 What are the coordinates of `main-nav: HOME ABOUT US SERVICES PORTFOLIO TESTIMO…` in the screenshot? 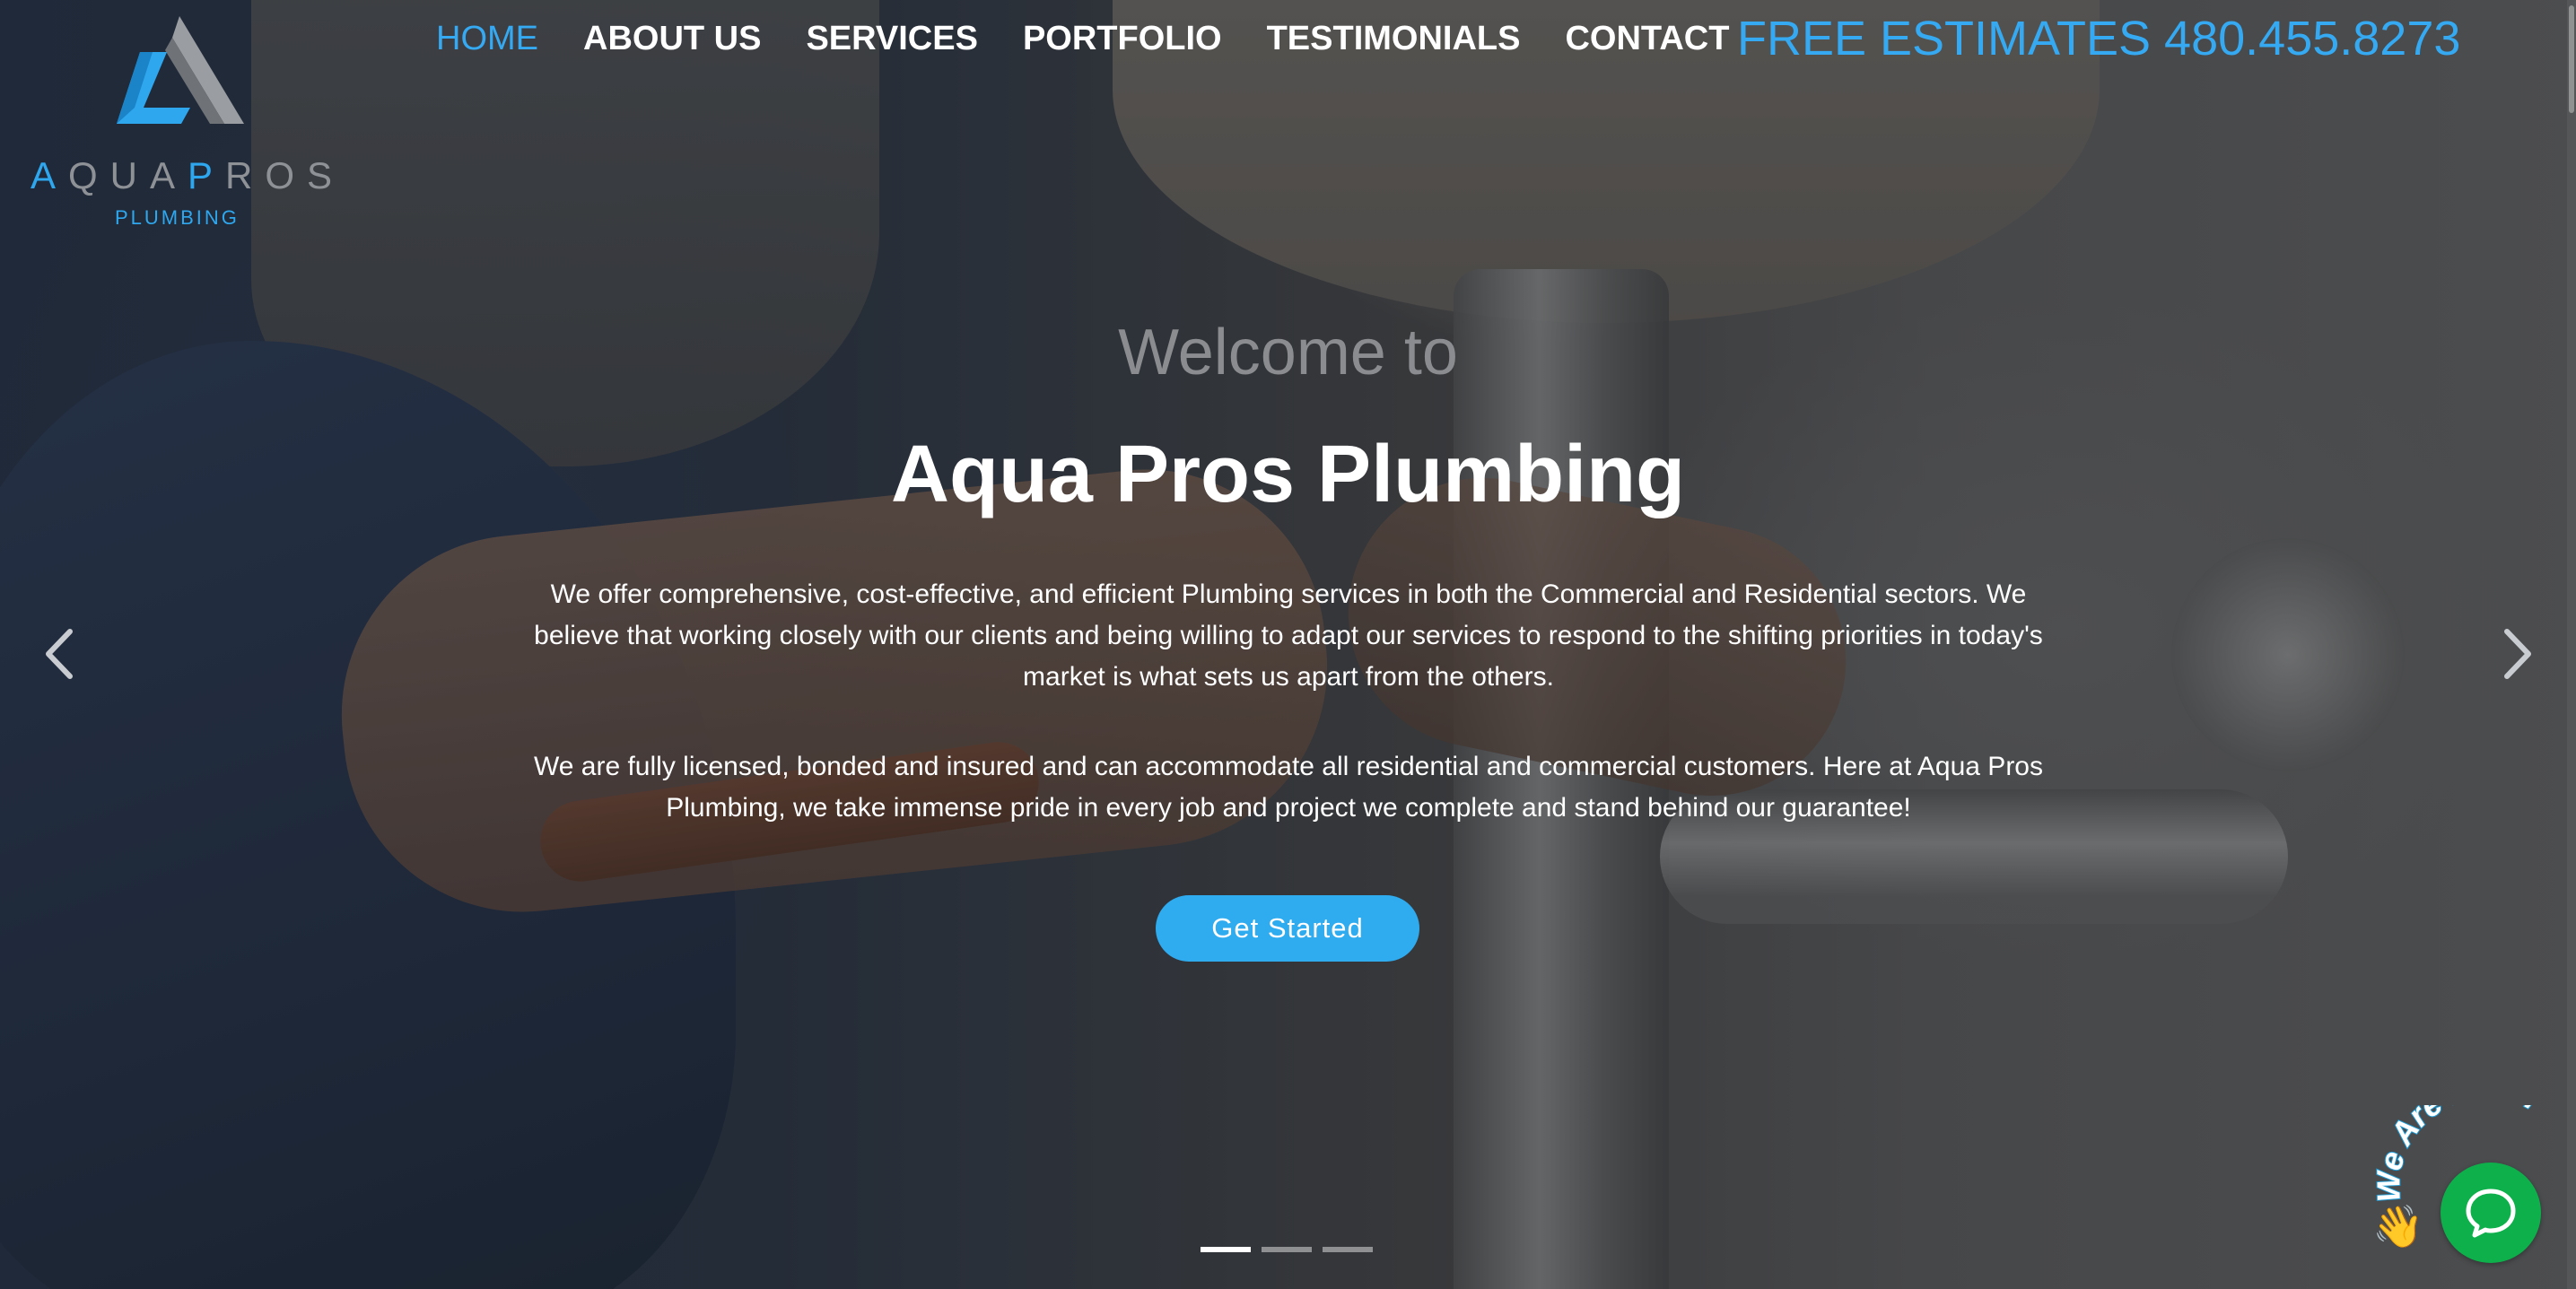 It's located at (1105, 38).